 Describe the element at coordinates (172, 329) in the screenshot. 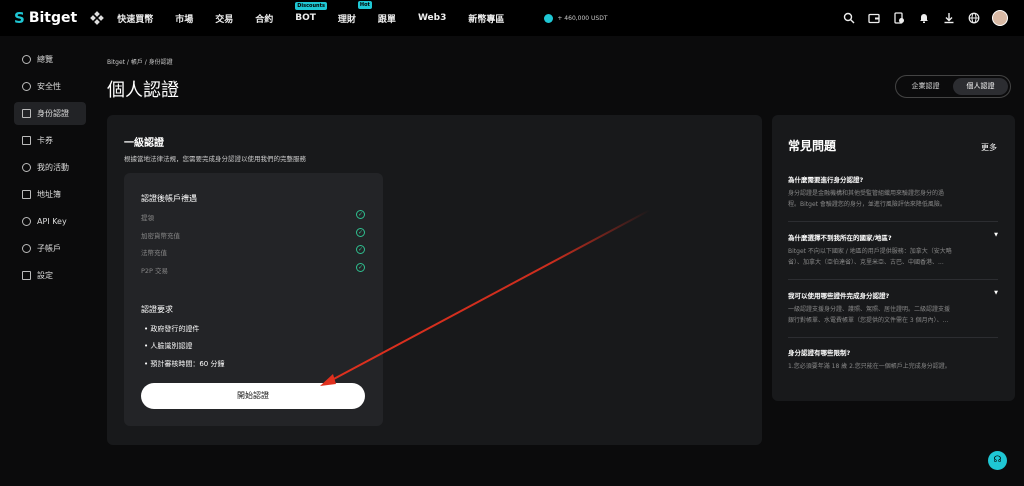

I see `requirement-item: • 政府發行的證件` at that location.